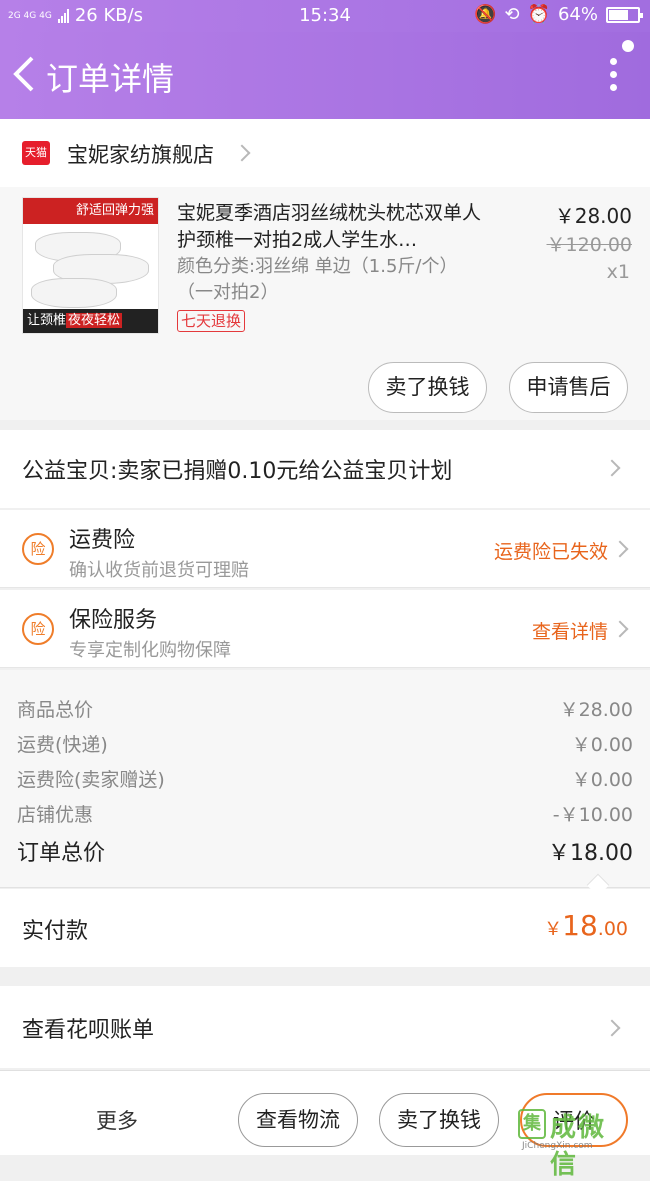 This screenshot has width=650, height=1181. What do you see at coordinates (570, 630) in the screenshot?
I see `view-details-link: 查看详情` at bounding box center [570, 630].